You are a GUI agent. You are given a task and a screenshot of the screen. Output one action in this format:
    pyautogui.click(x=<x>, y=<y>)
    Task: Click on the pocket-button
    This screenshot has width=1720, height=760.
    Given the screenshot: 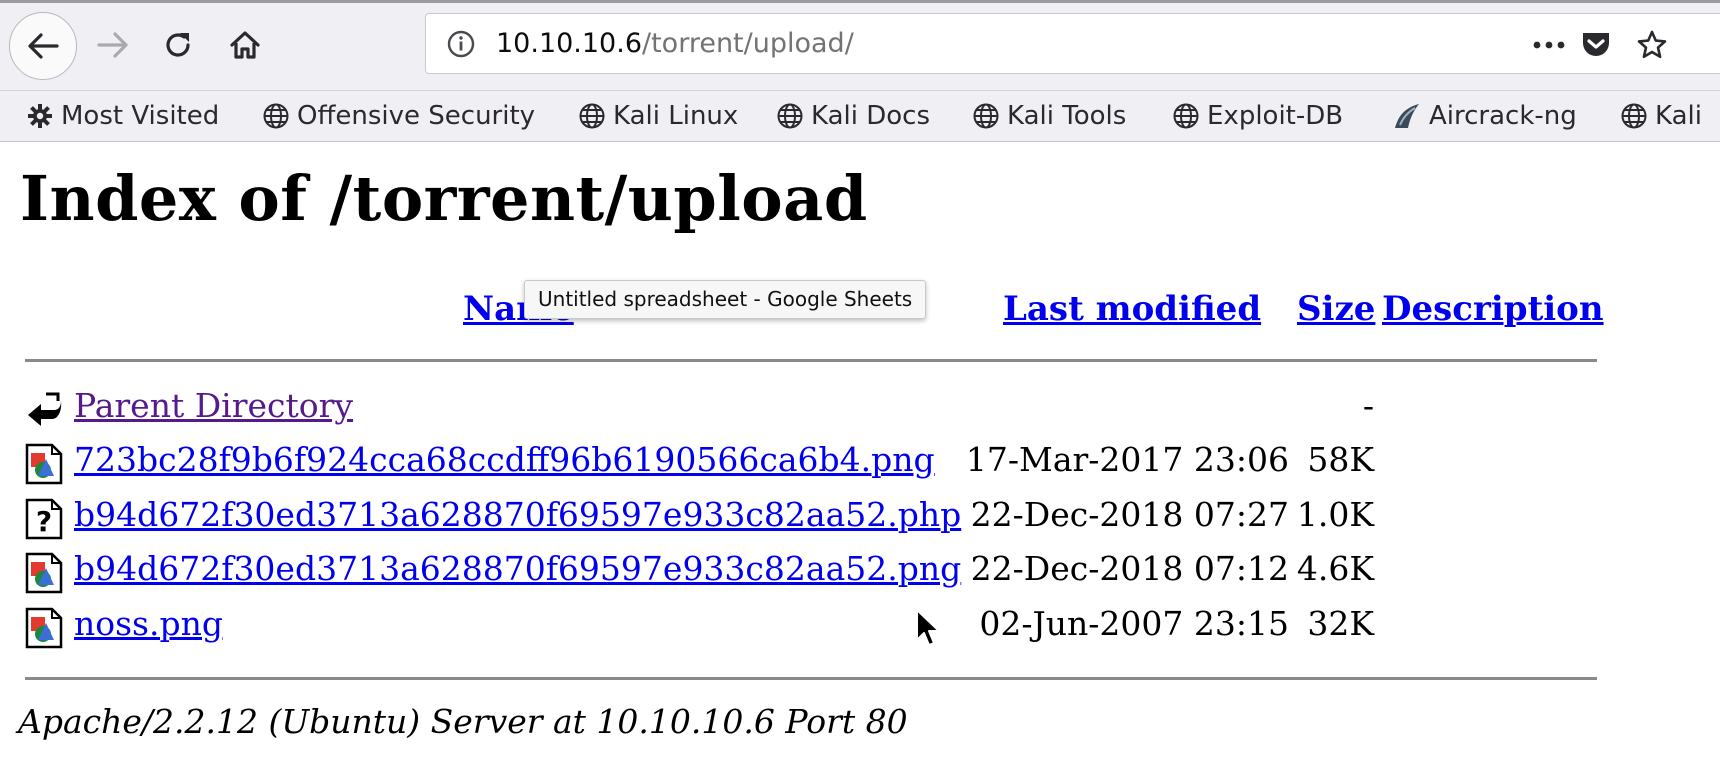 What is the action you would take?
    pyautogui.click(x=1596, y=45)
    